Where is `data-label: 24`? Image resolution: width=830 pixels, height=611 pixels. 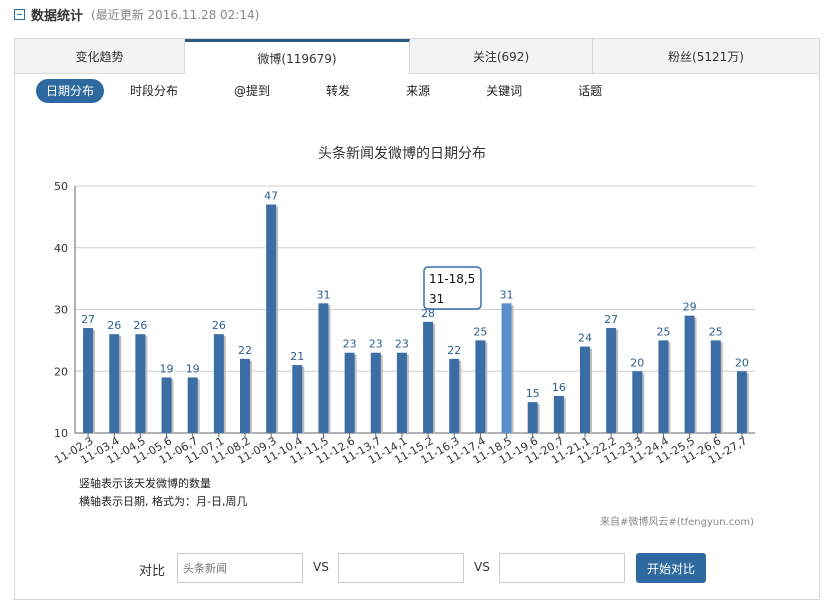
data-label: 24 is located at coordinates (585, 338).